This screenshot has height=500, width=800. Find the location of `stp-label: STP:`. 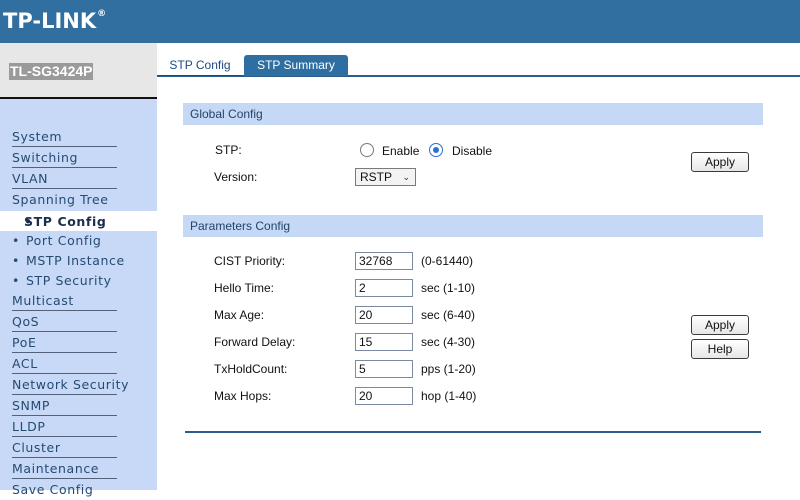

stp-label: STP: is located at coordinates (228, 150).